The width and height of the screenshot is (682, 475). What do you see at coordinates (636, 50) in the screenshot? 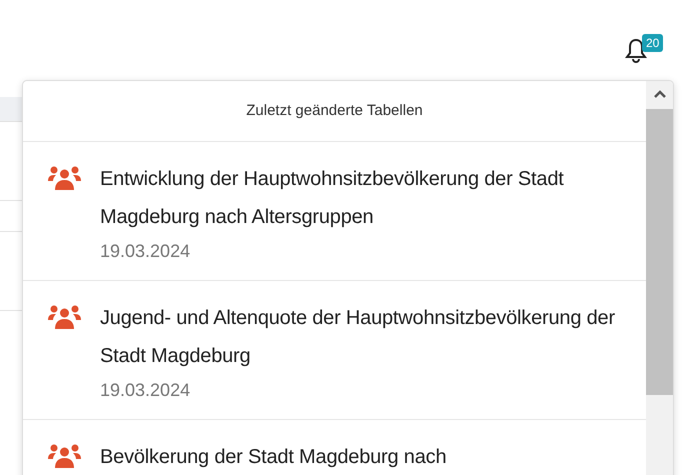
I see `bell-icon` at bounding box center [636, 50].